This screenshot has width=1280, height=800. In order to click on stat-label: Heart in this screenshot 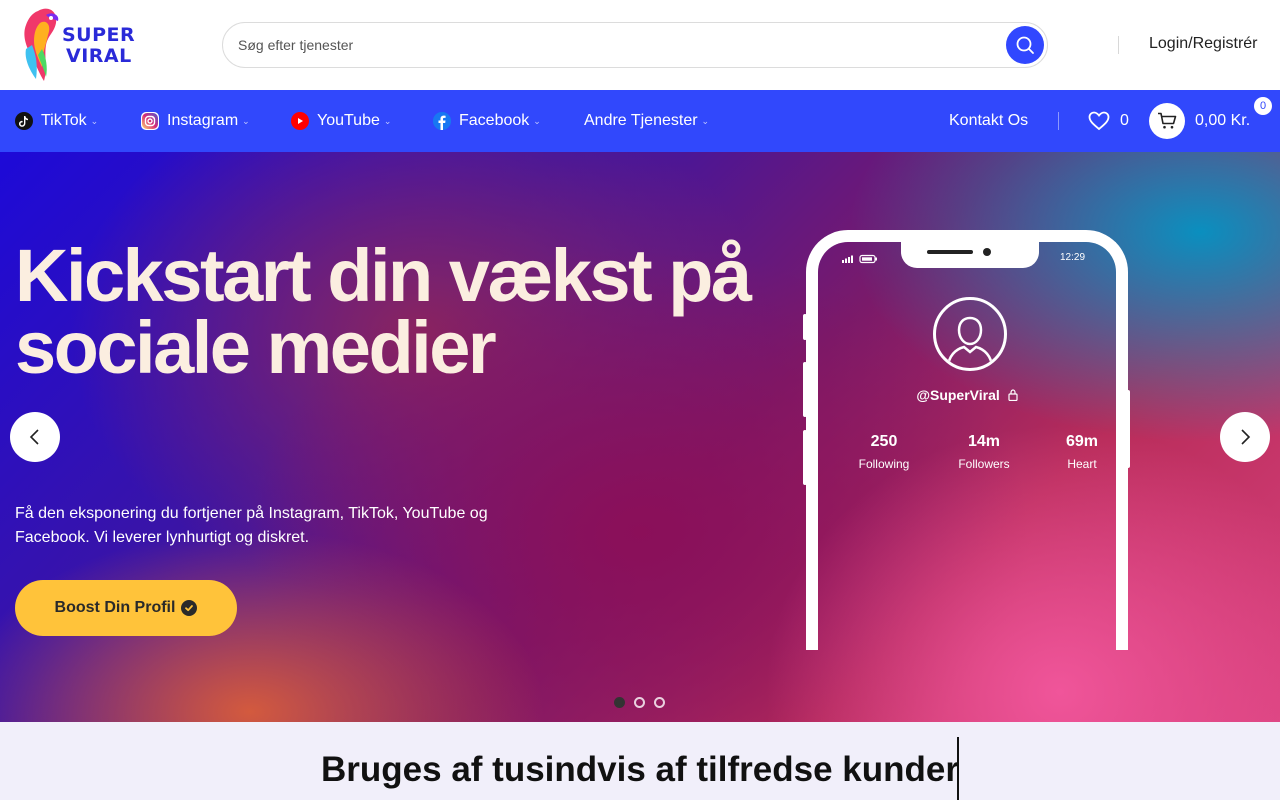, I will do `click(1082, 464)`.